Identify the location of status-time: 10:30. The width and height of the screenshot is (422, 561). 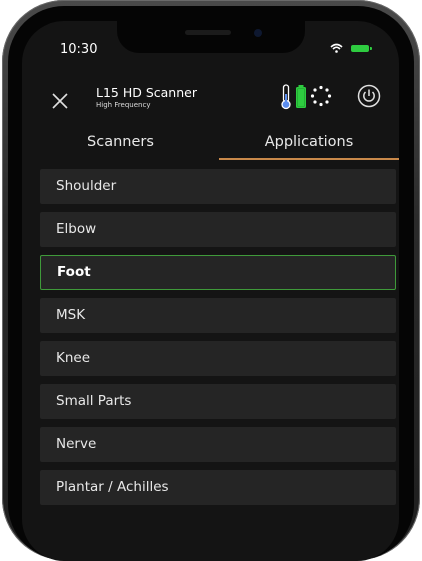
(79, 49).